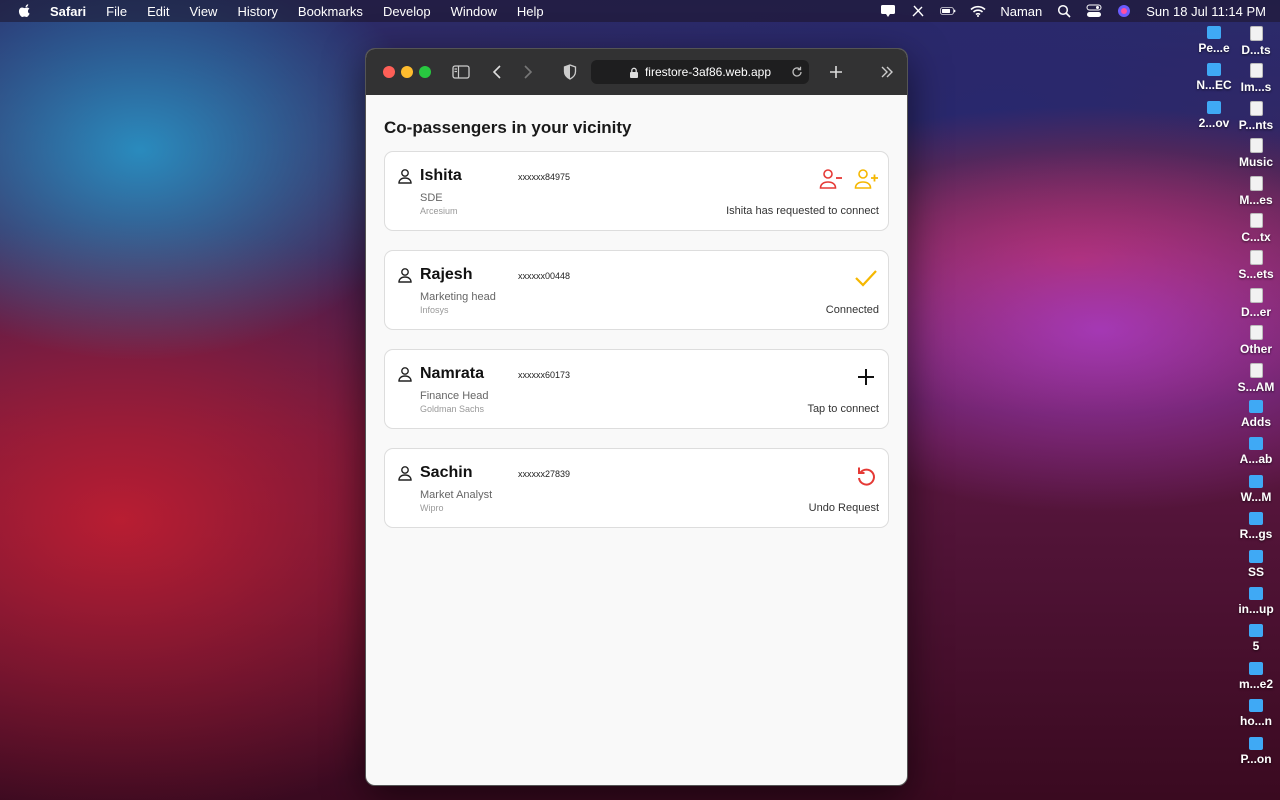 The height and width of the screenshot is (800, 1280). I want to click on desktop-icon: P...nts, so click(1256, 116).